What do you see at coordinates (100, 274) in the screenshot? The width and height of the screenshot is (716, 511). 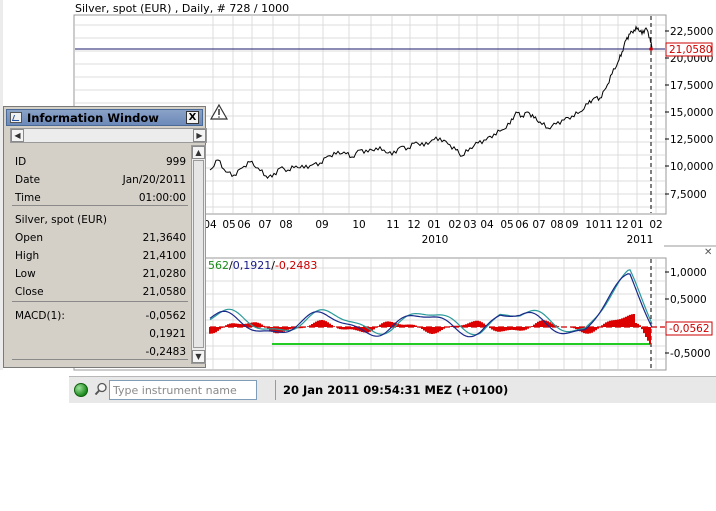 I see `info-row: Low 21,0280` at bounding box center [100, 274].